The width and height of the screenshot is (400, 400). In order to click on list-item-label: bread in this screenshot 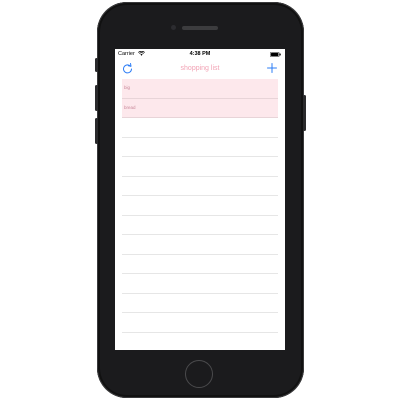, I will do `click(130, 107)`.